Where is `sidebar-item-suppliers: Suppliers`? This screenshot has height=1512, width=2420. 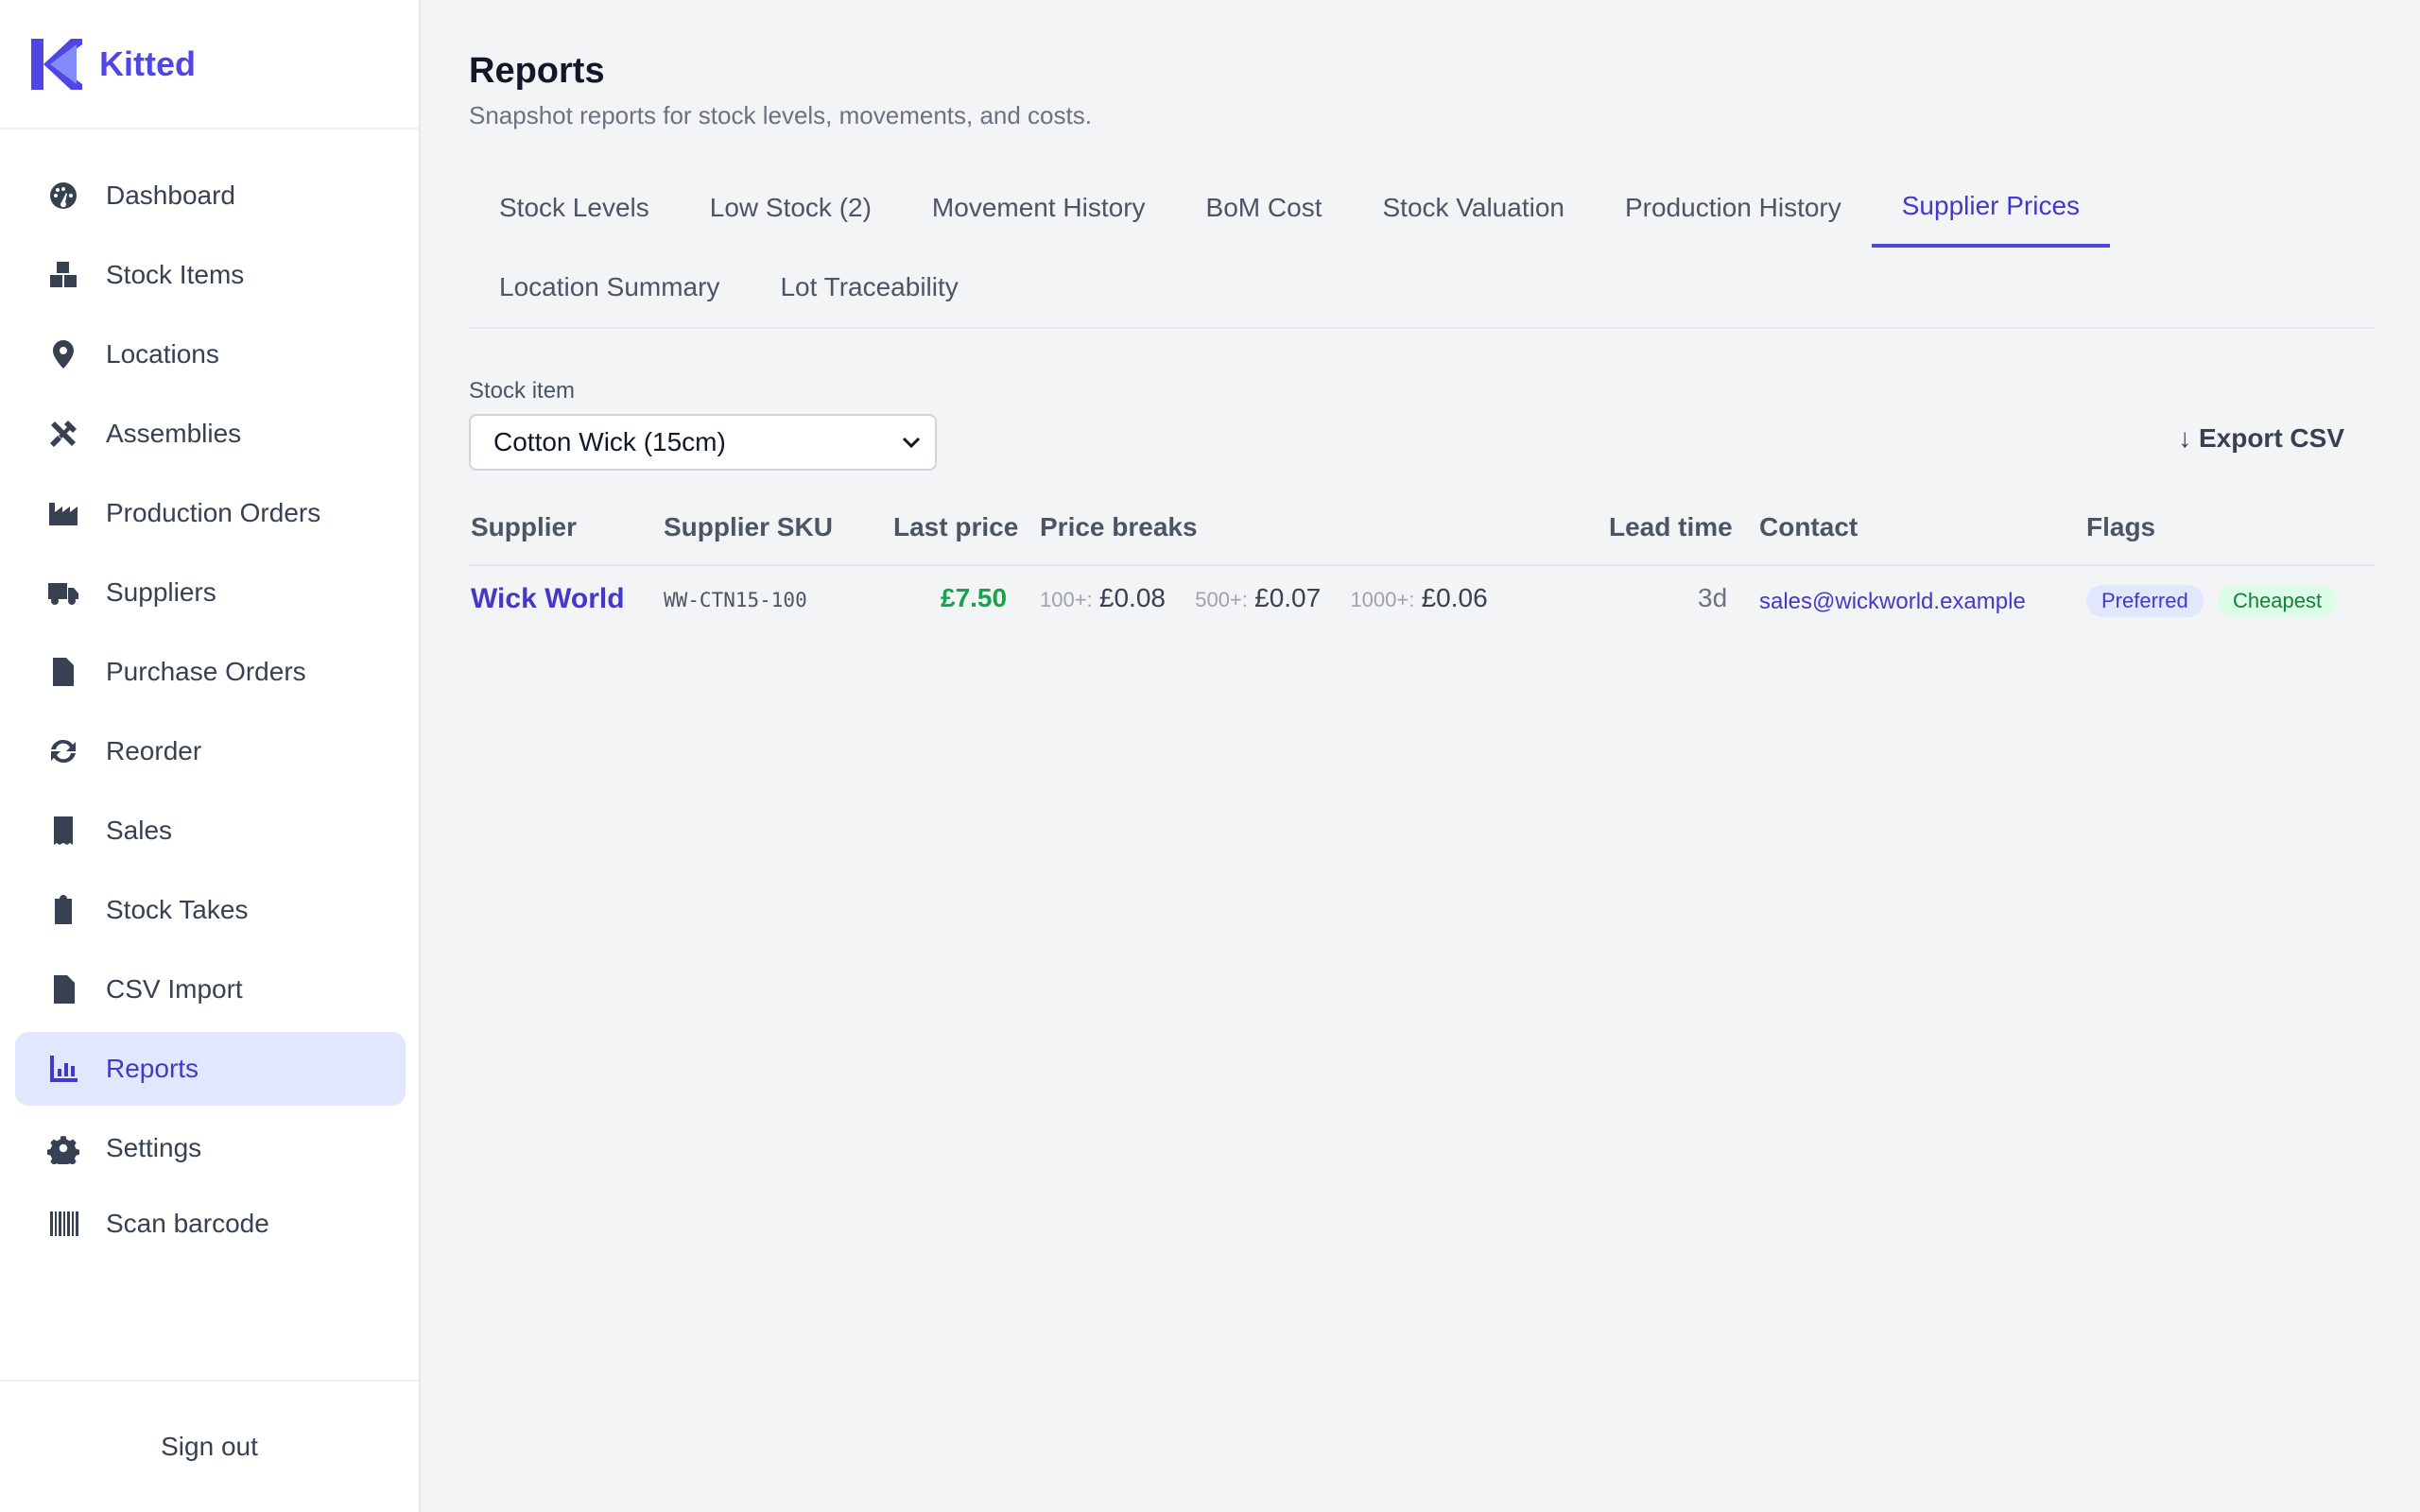
sidebar-item-suppliers: Suppliers is located at coordinates (210, 592).